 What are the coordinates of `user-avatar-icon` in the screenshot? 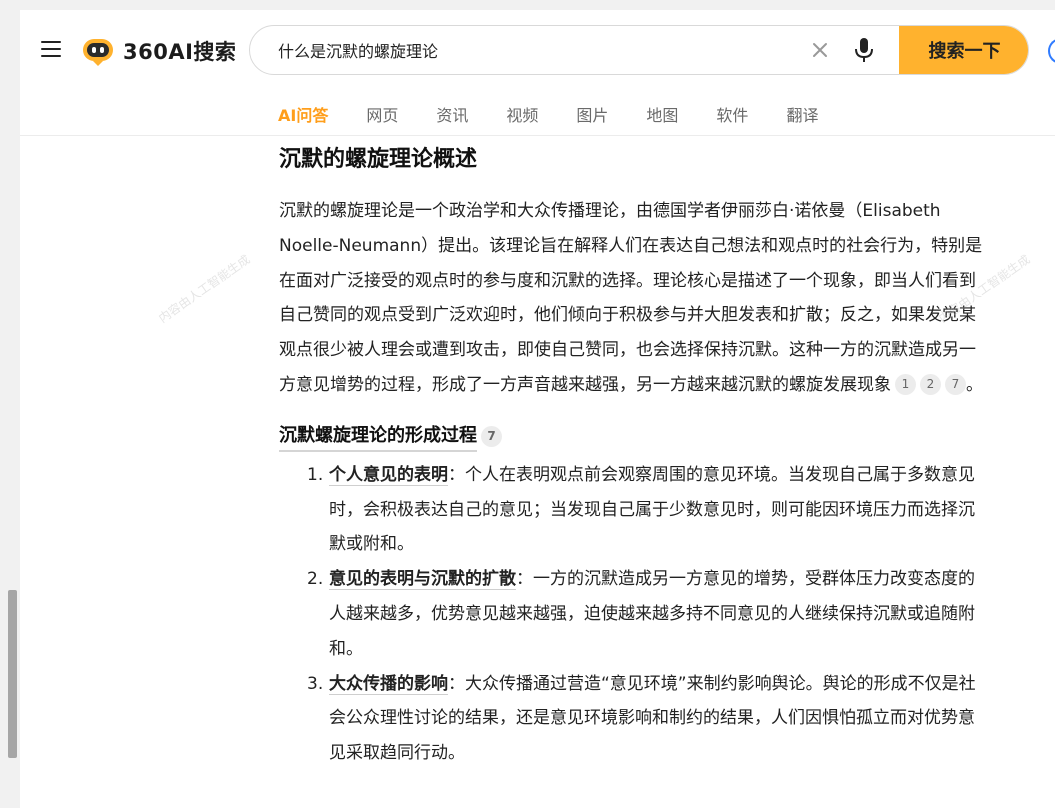 It's located at (1051, 51).